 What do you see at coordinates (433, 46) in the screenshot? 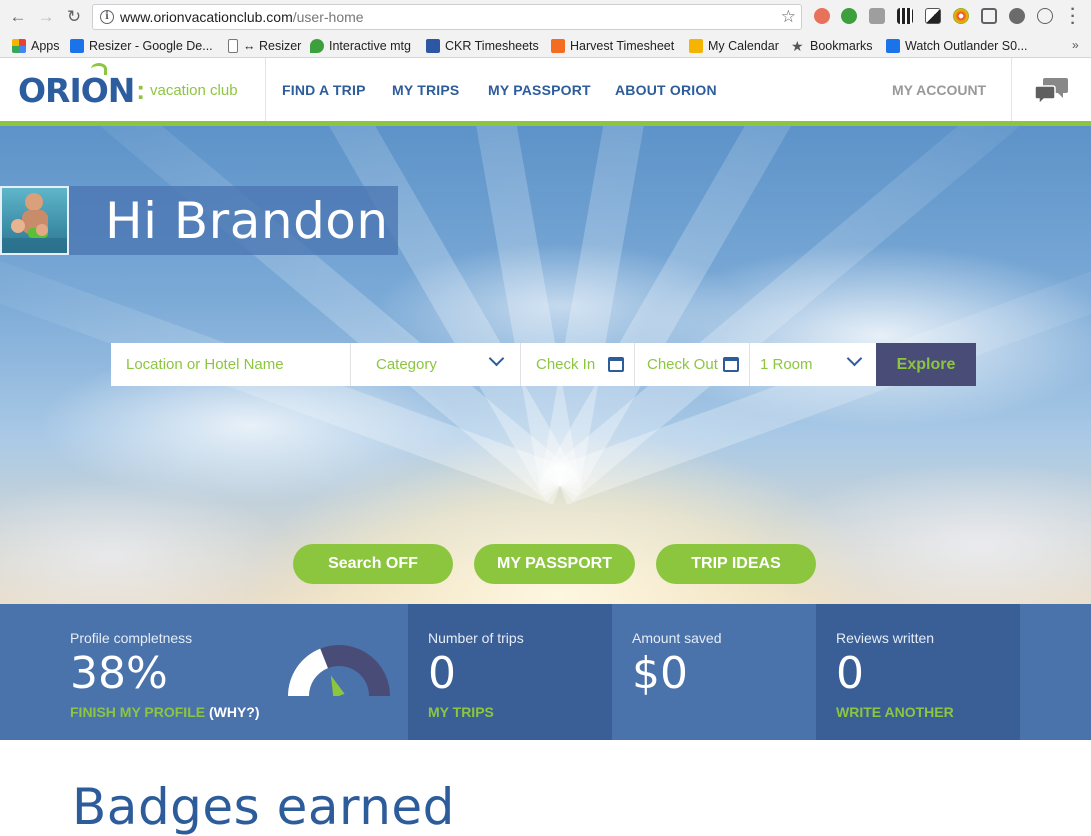
I see `ckr-icon` at bounding box center [433, 46].